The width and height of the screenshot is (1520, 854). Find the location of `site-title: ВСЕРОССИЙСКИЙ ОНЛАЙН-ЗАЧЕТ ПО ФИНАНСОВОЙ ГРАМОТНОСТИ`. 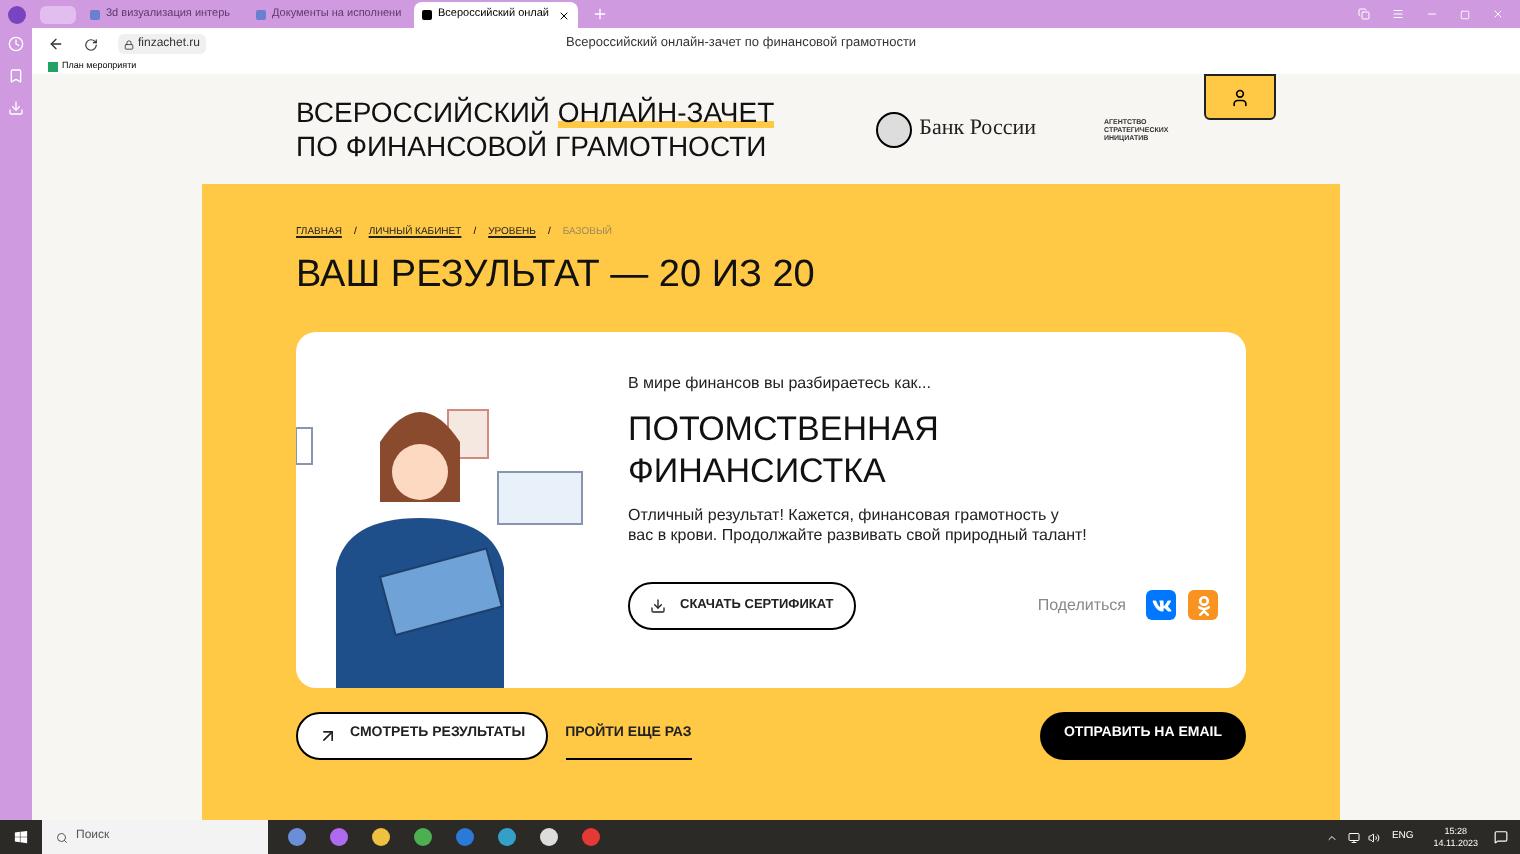

site-title: ВСЕРОССИЙСКИЙ ОНЛАЙН-ЗАЧЕТ ПО ФИНАНСОВОЙ ГРАМОТНОСТИ is located at coordinates (535, 129).